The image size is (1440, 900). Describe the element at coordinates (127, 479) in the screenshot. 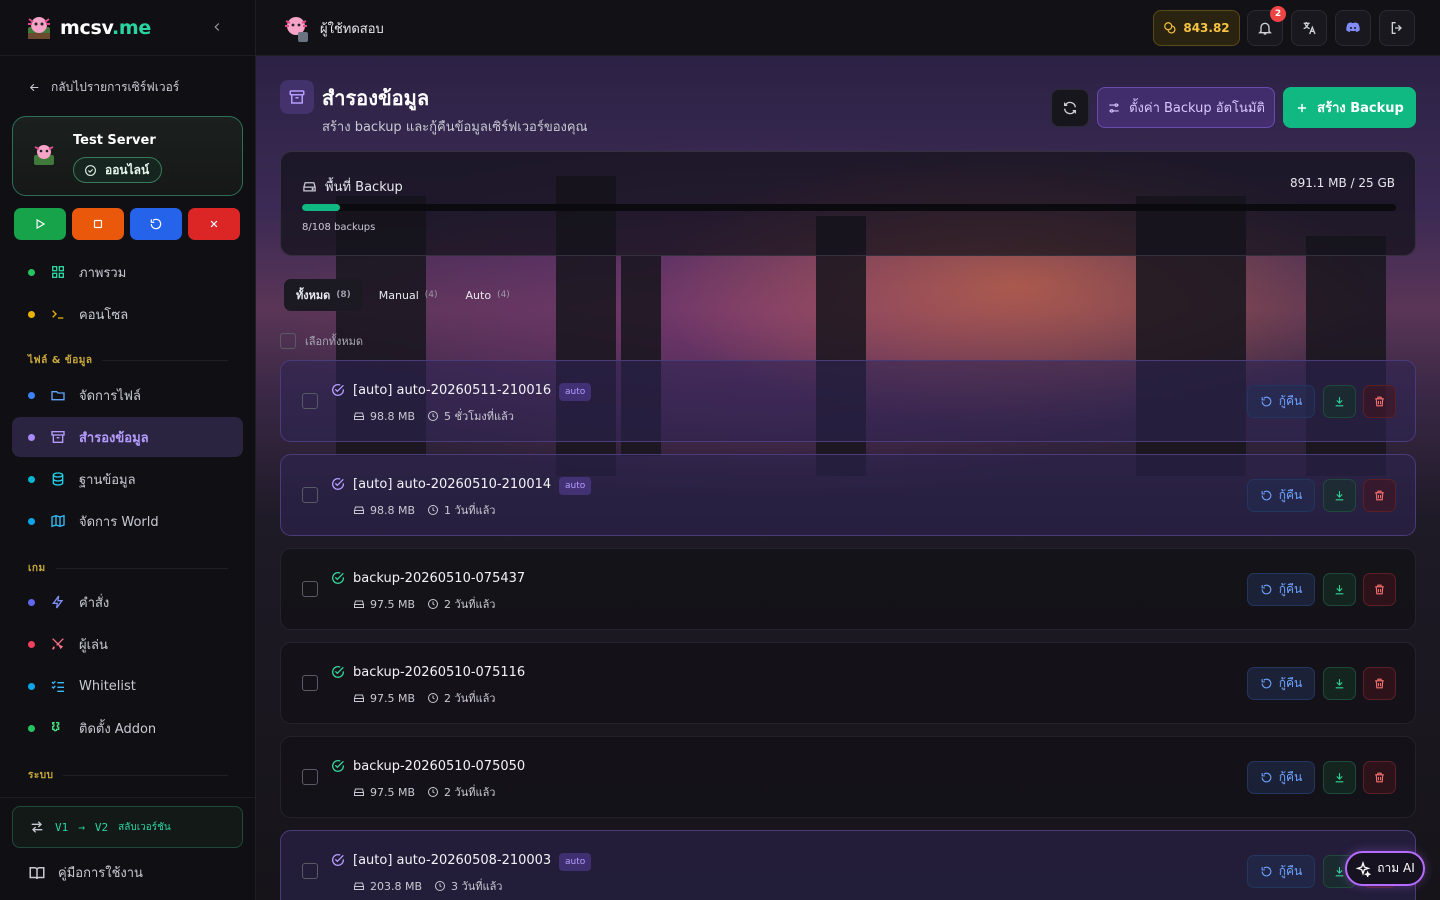

I see `sidebar-item-database: ฐานข้อมูล` at that location.